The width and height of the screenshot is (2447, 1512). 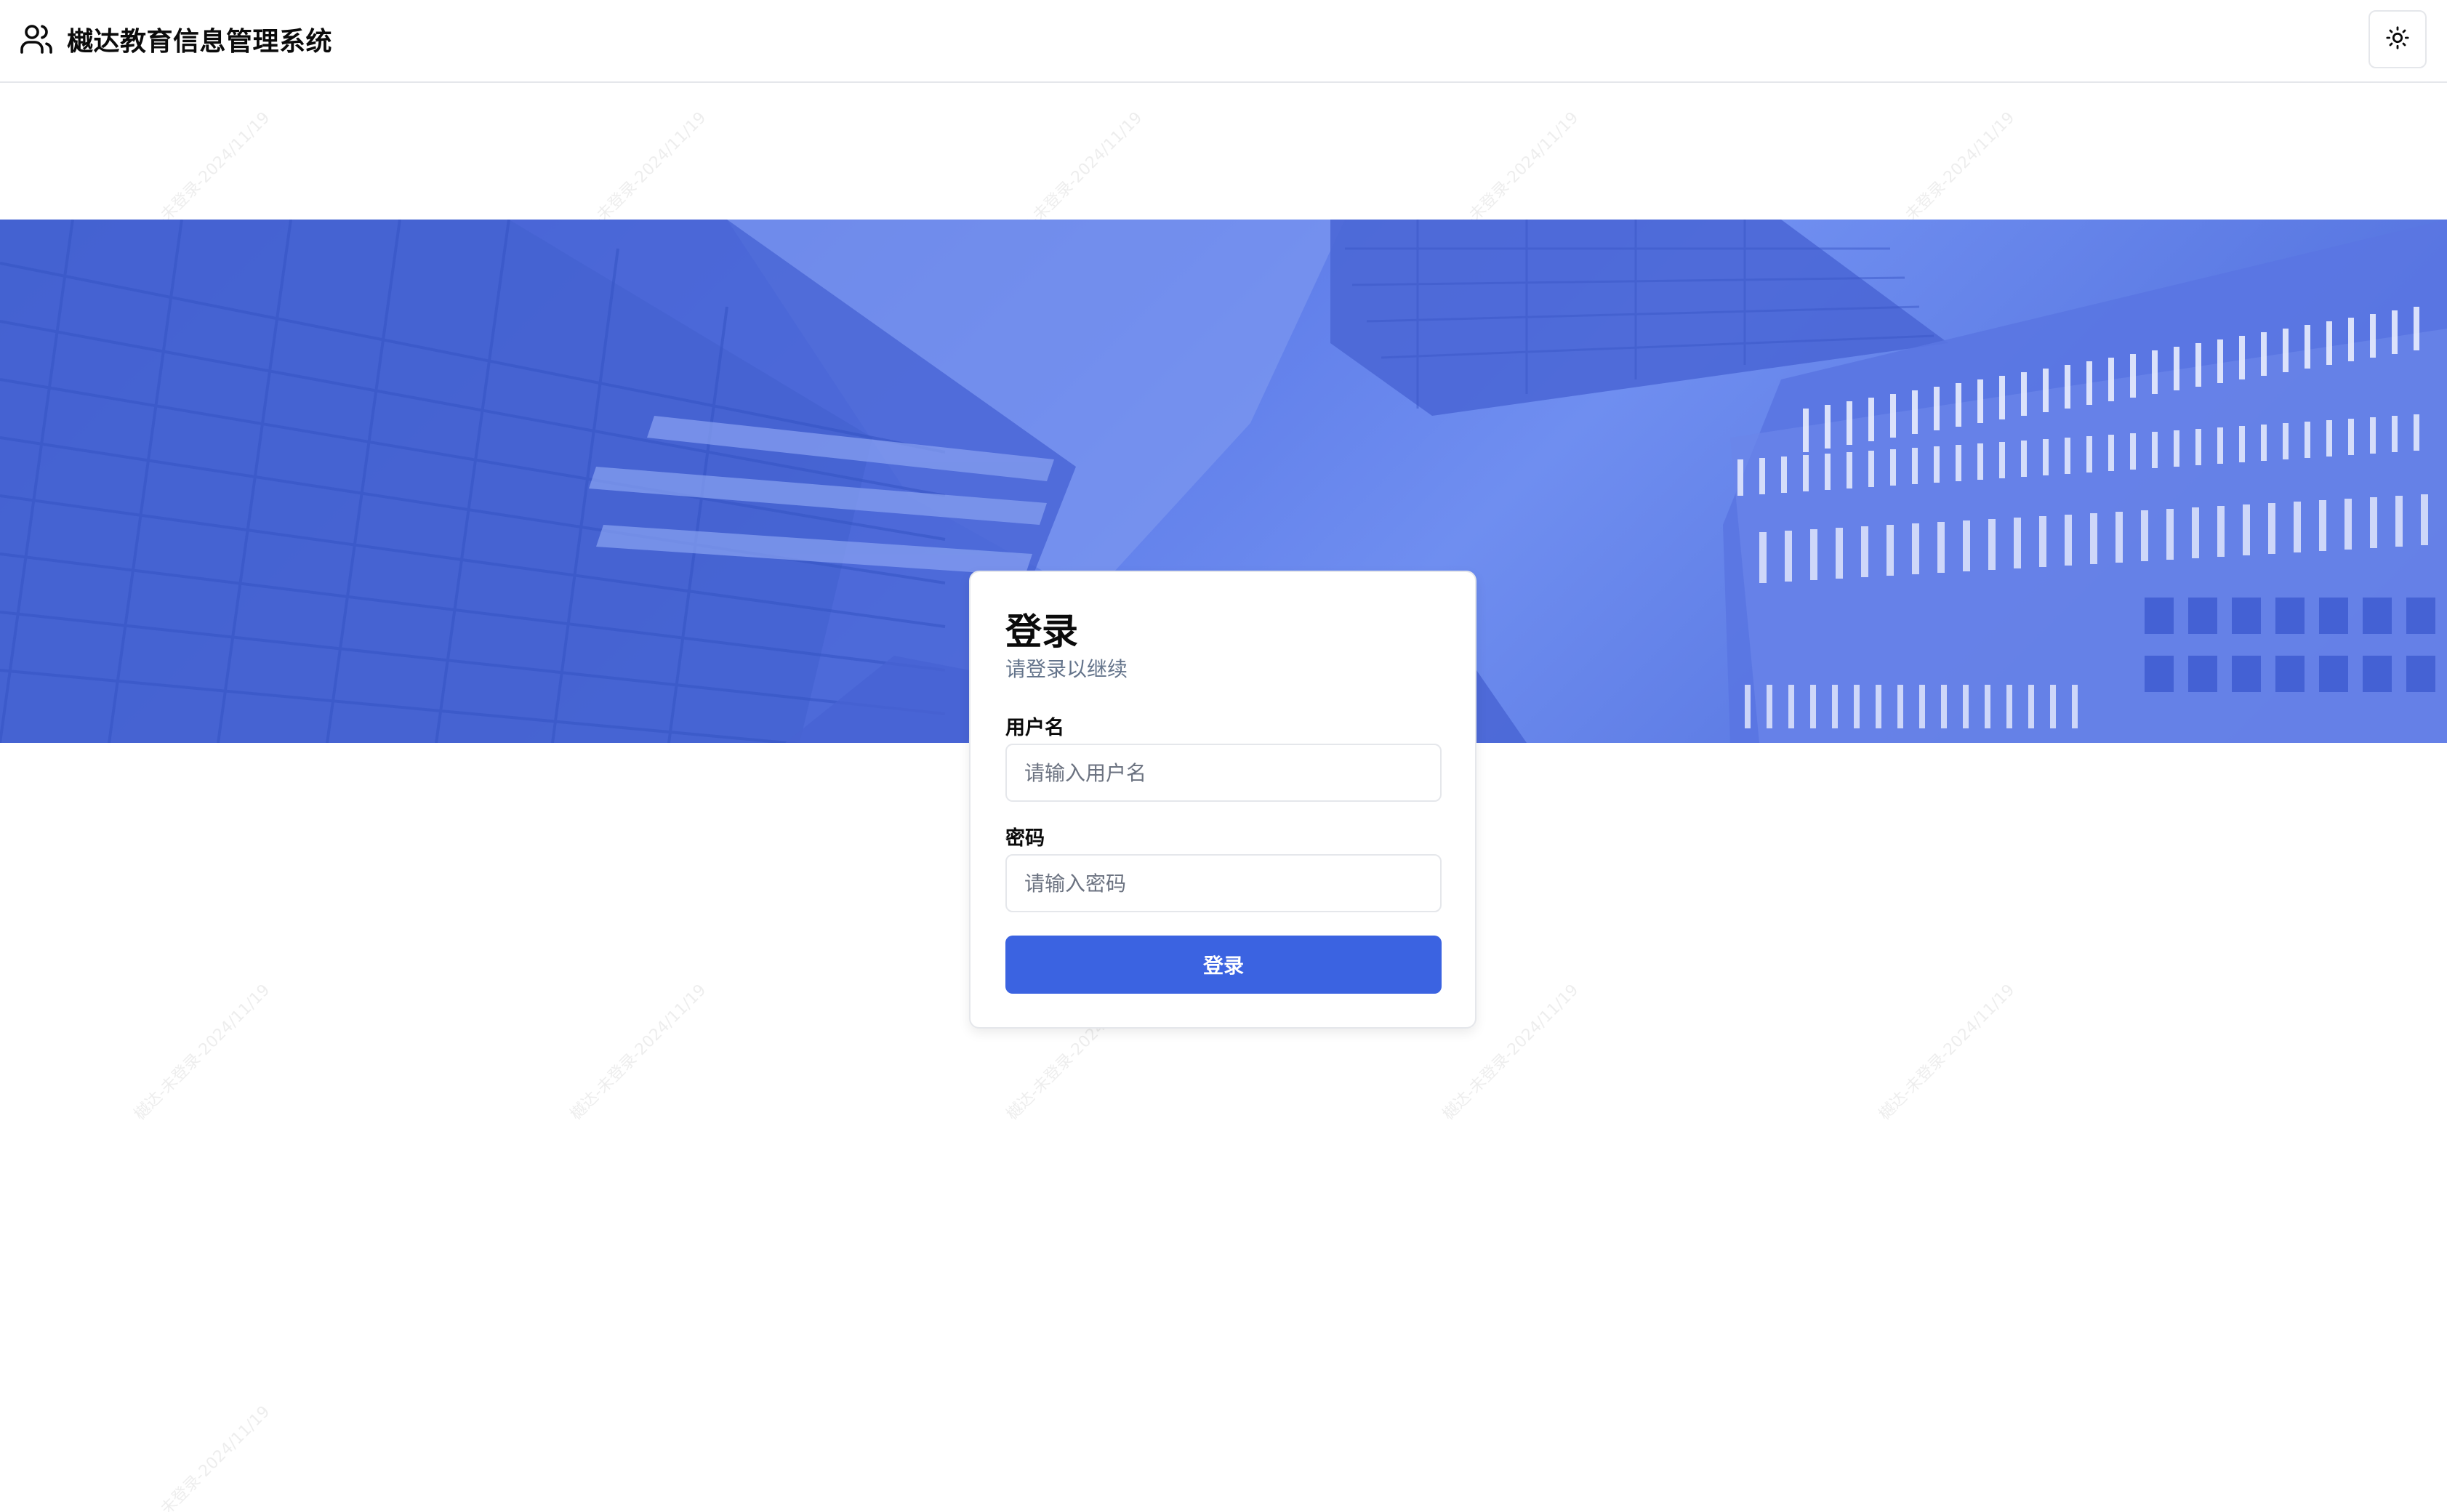 I want to click on theme-toggle-button, so click(x=2397, y=39).